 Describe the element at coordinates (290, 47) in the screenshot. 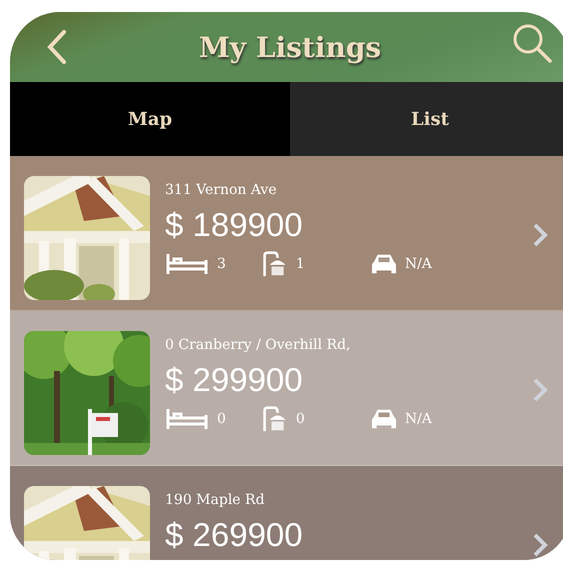

I see `page-title: My Listings` at that location.